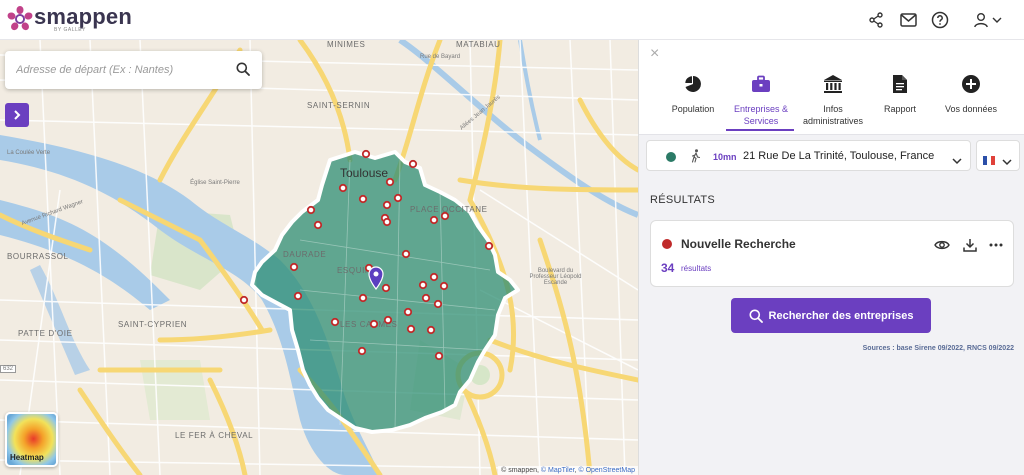  What do you see at coordinates (989, 161) in the screenshot?
I see `france-flag-icon` at bounding box center [989, 161].